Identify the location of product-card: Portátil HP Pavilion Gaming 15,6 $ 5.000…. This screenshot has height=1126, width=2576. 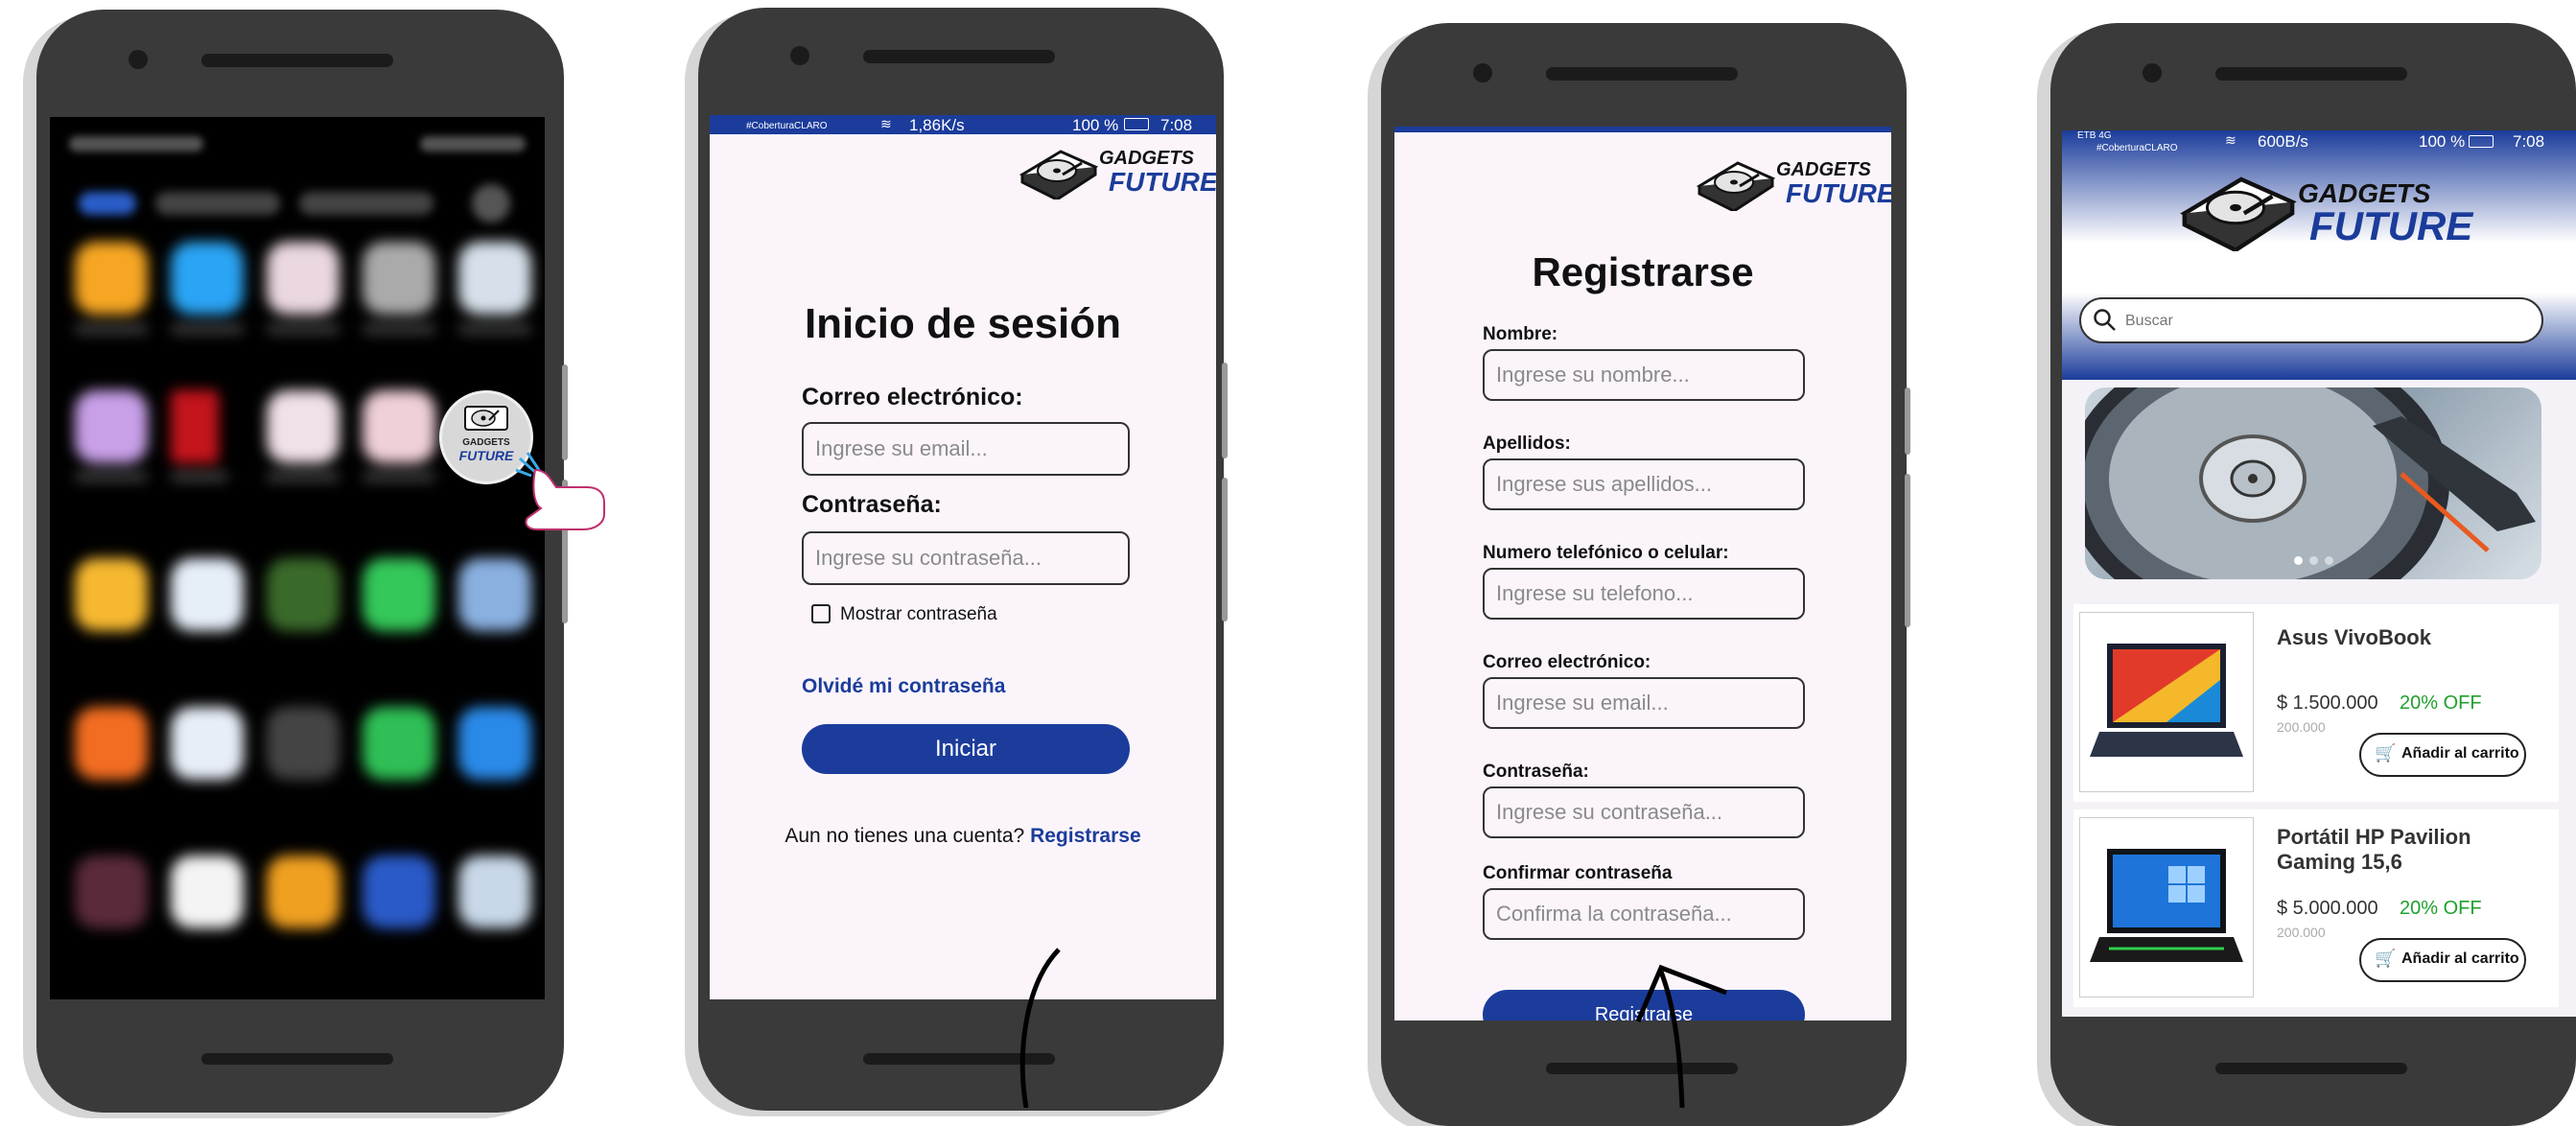
(2316, 908).